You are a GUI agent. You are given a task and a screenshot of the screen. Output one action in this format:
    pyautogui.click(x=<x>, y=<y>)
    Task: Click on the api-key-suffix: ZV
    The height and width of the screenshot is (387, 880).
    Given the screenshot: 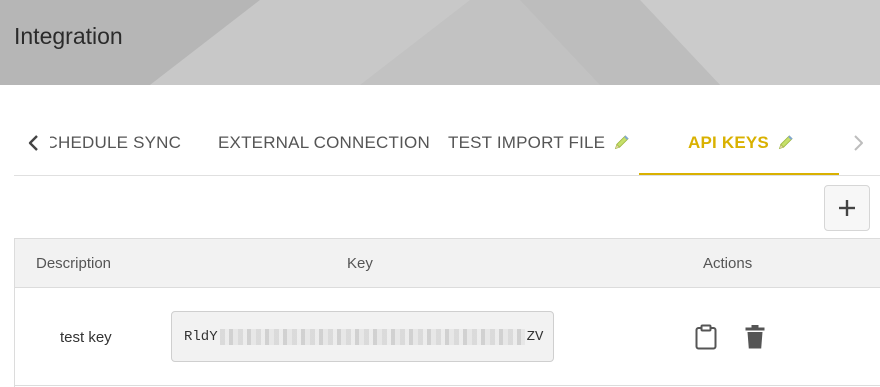 What is the action you would take?
    pyautogui.click(x=535, y=336)
    